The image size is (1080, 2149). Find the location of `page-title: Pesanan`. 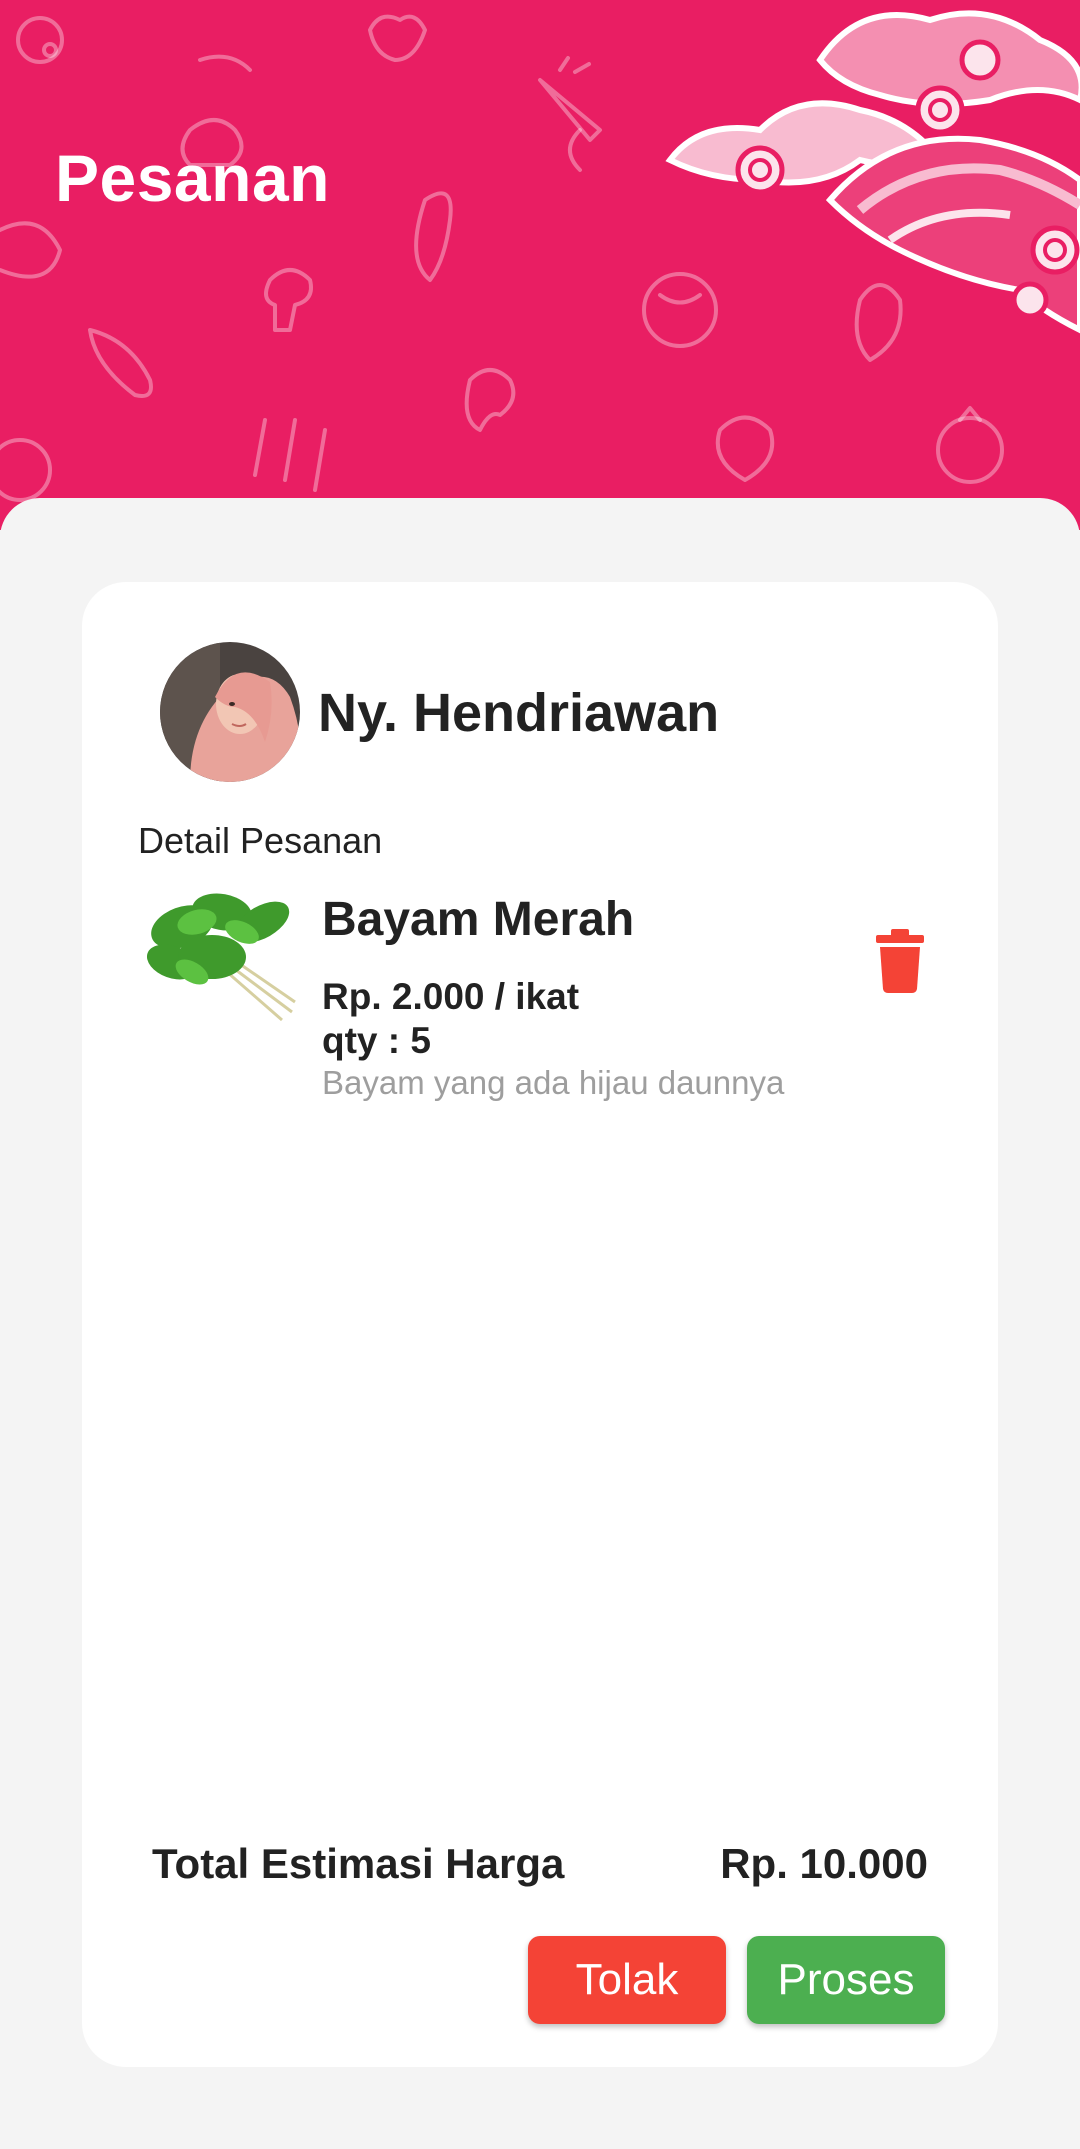

page-title: Pesanan is located at coordinates (192, 178).